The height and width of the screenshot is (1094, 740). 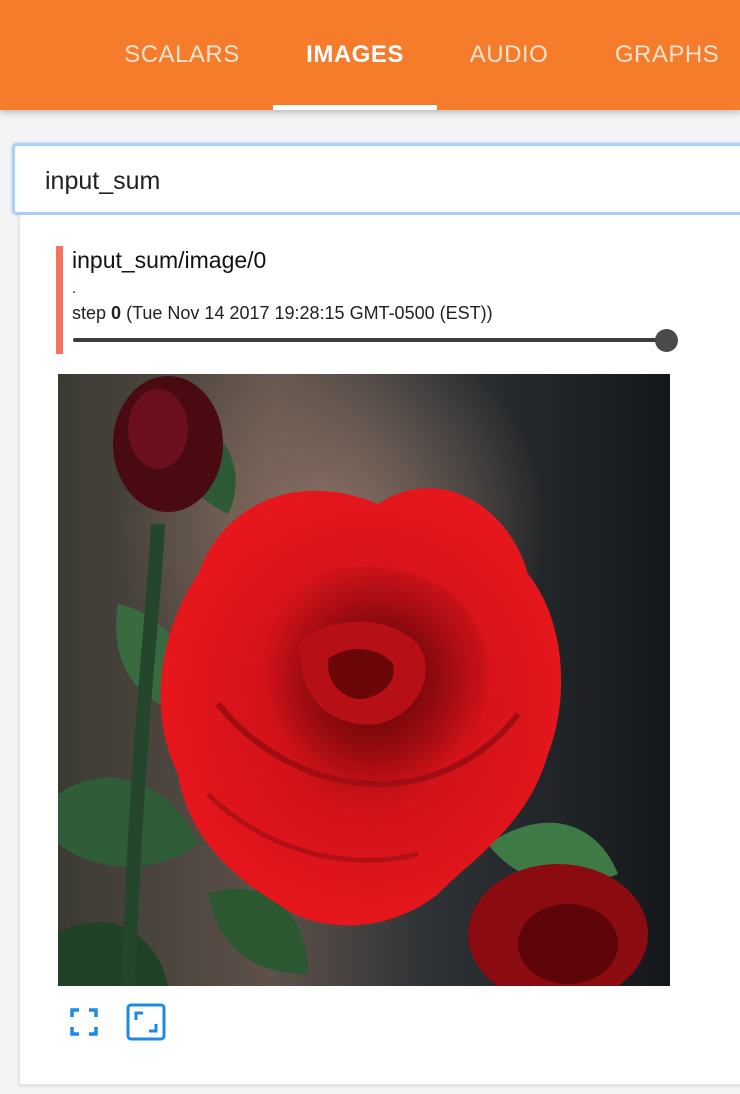 I want to click on top-tab-bar: SCALARS IMAGES AUDIO GRAPHS, so click(x=370, y=55).